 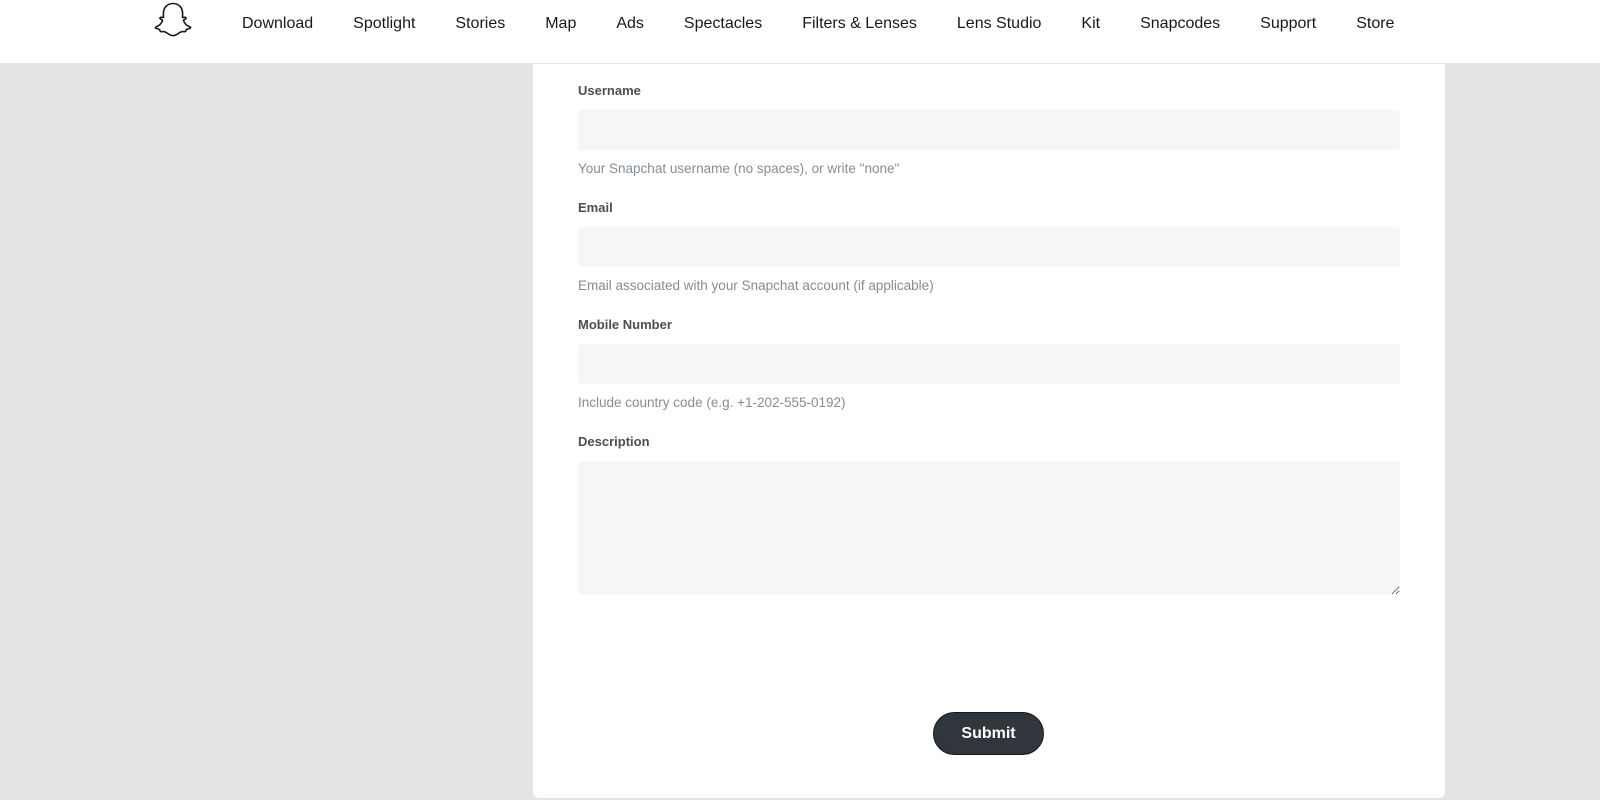 What do you see at coordinates (1375, 24) in the screenshot?
I see `nav-item-store: Store` at bounding box center [1375, 24].